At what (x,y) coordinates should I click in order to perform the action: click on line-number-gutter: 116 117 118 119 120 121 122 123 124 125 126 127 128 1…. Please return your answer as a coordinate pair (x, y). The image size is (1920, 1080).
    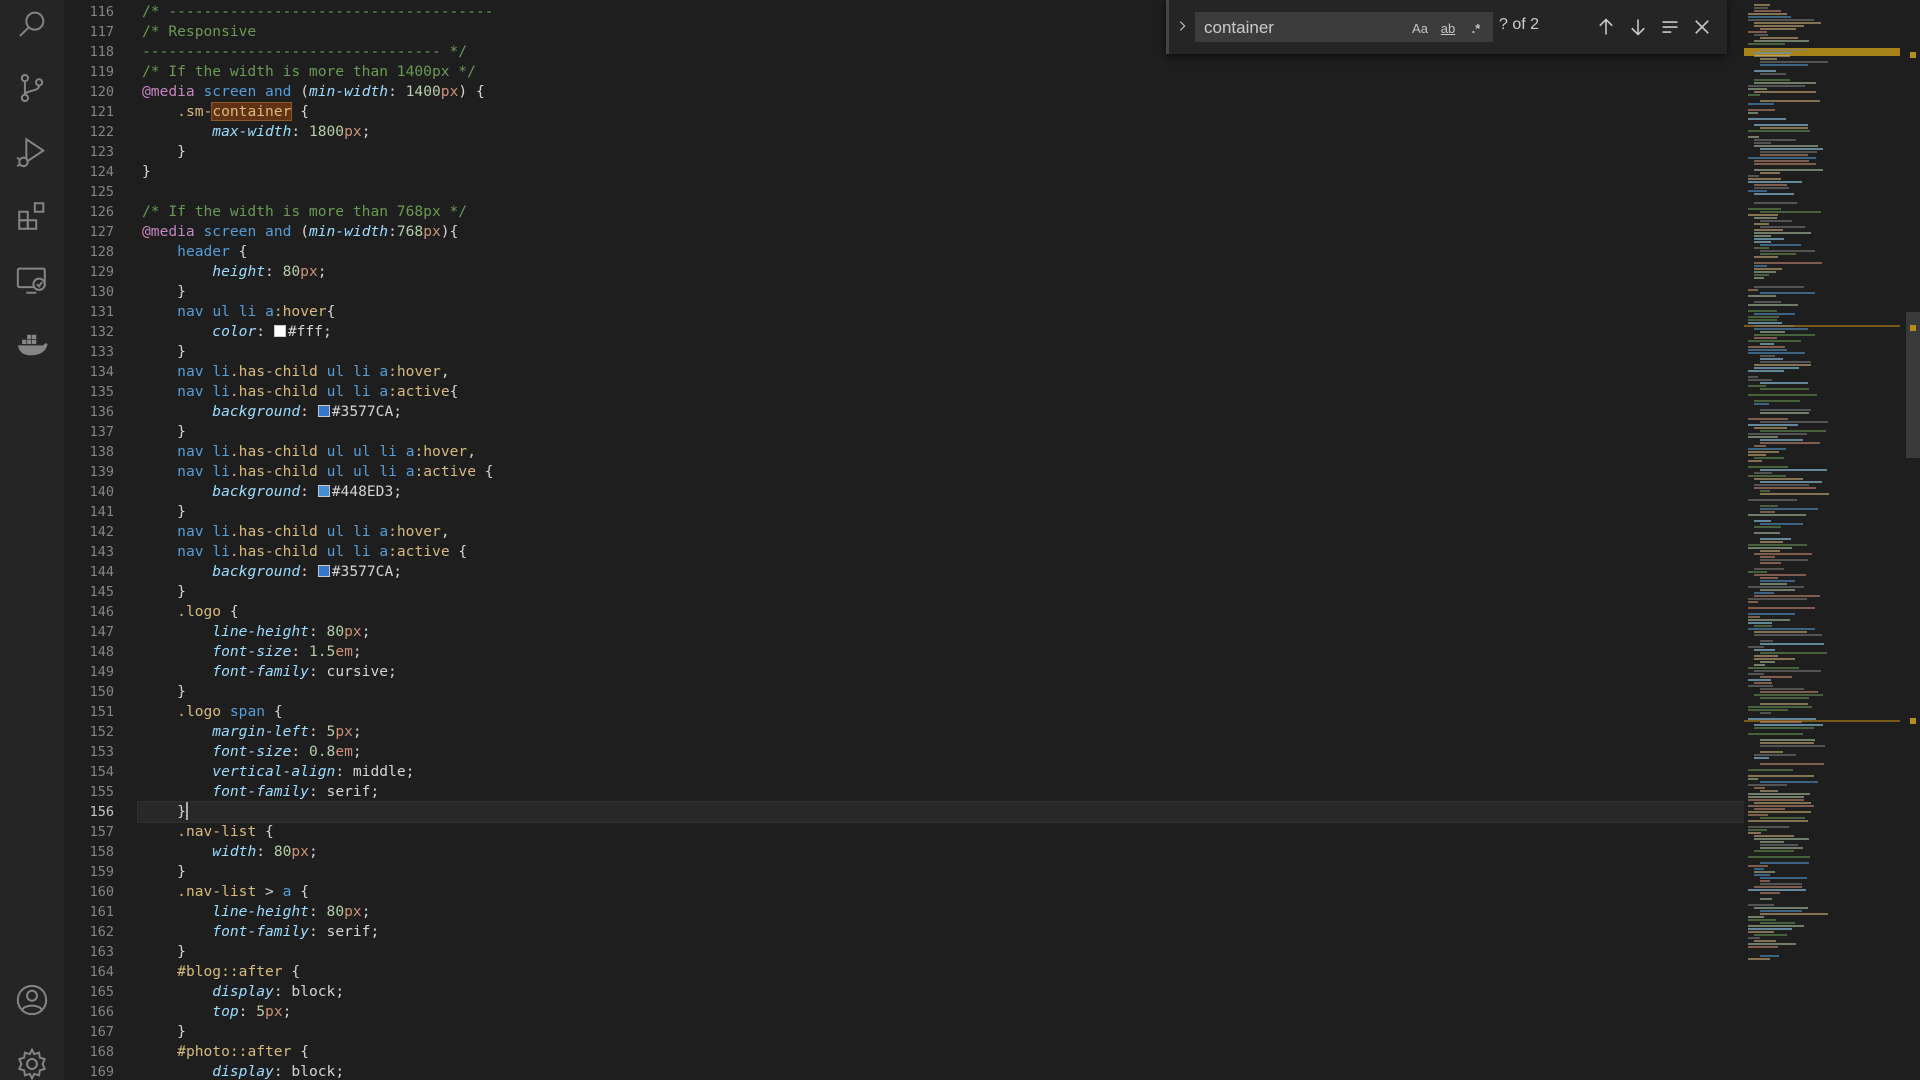
    Looking at the image, I should click on (89, 541).